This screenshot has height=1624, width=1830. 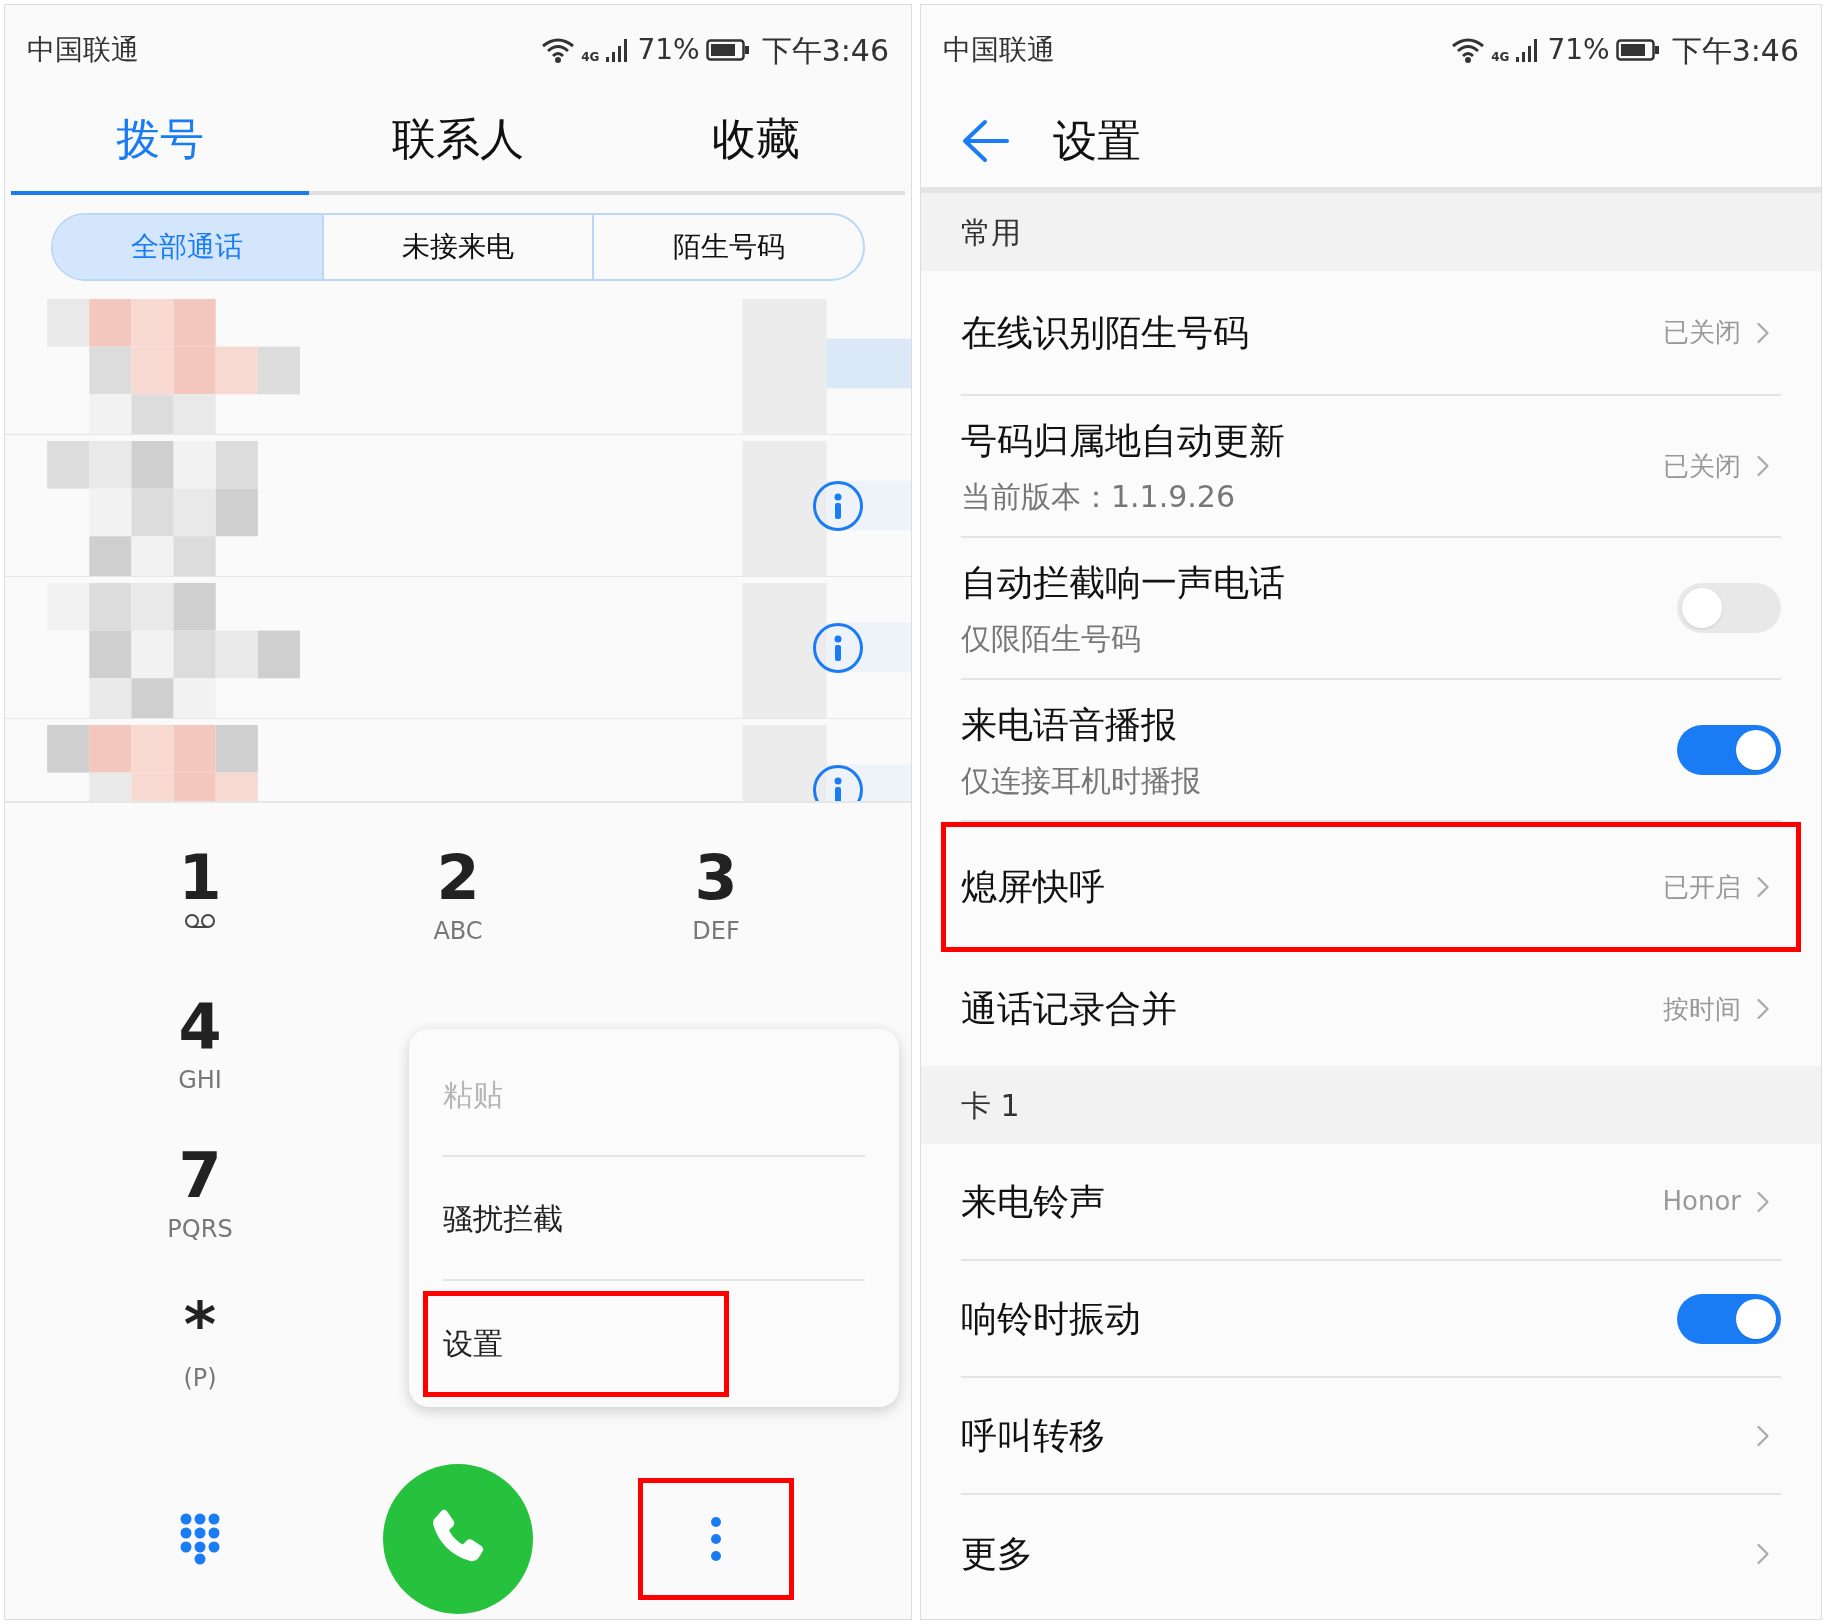 What do you see at coordinates (1069, 1009) in the screenshot?
I see `setting-title: 通话记录合并` at bounding box center [1069, 1009].